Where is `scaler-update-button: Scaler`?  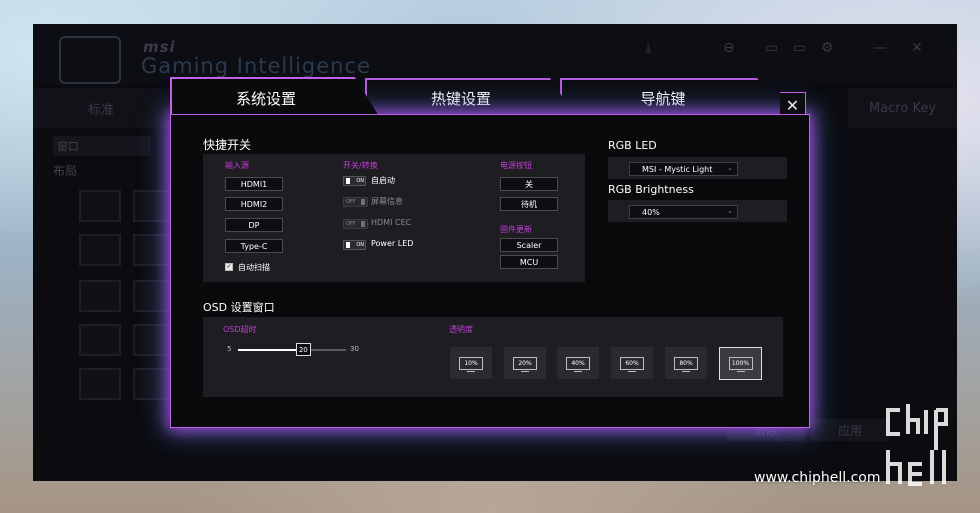
scaler-update-button: Scaler is located at coordinates (529, 245).